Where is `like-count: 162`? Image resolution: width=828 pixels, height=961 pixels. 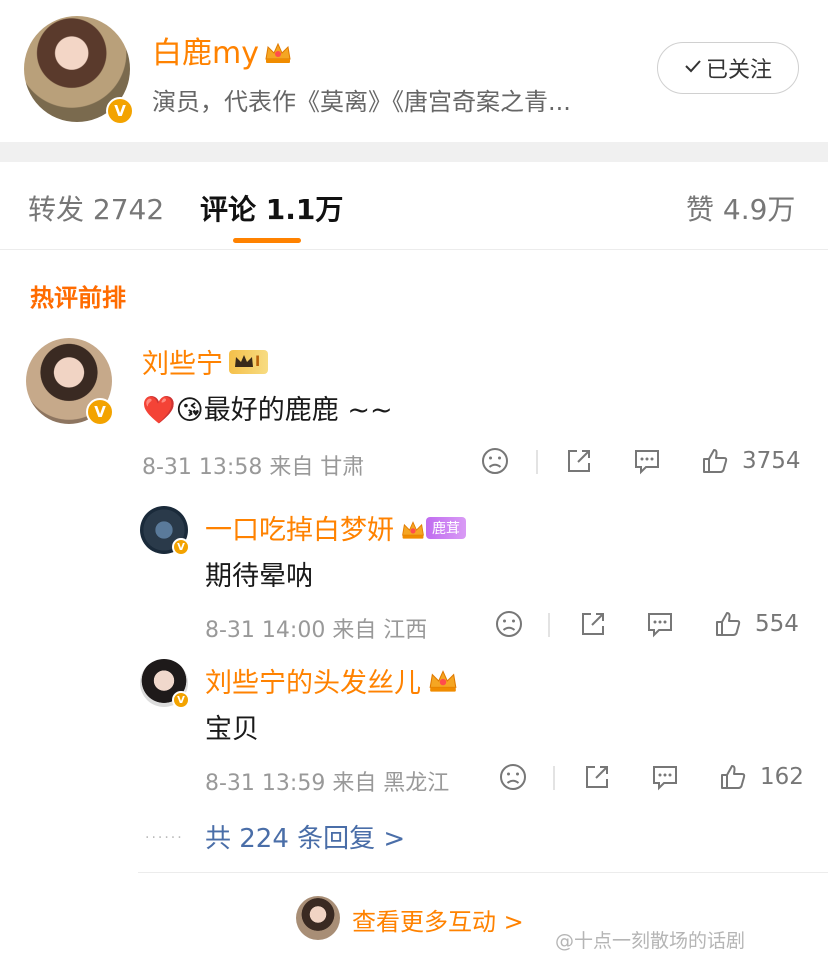
like-count: 162 is located at coordinates (782, 777).